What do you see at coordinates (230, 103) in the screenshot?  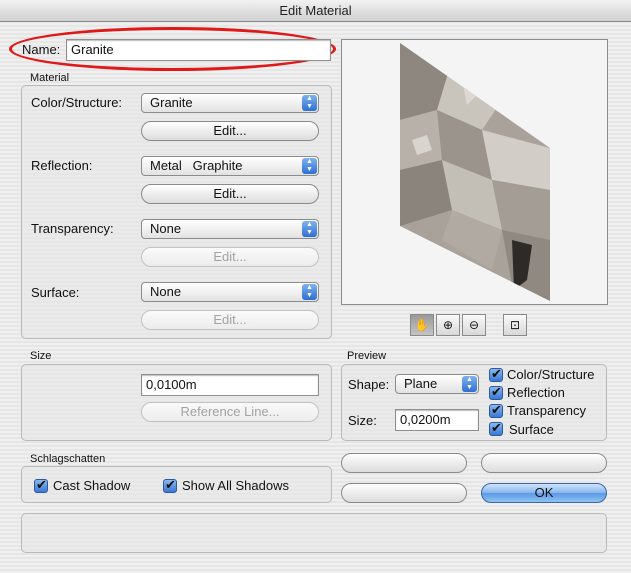 I see `color-structure-popup: Granite ▲ ▼` at bounding box center [230, 103].